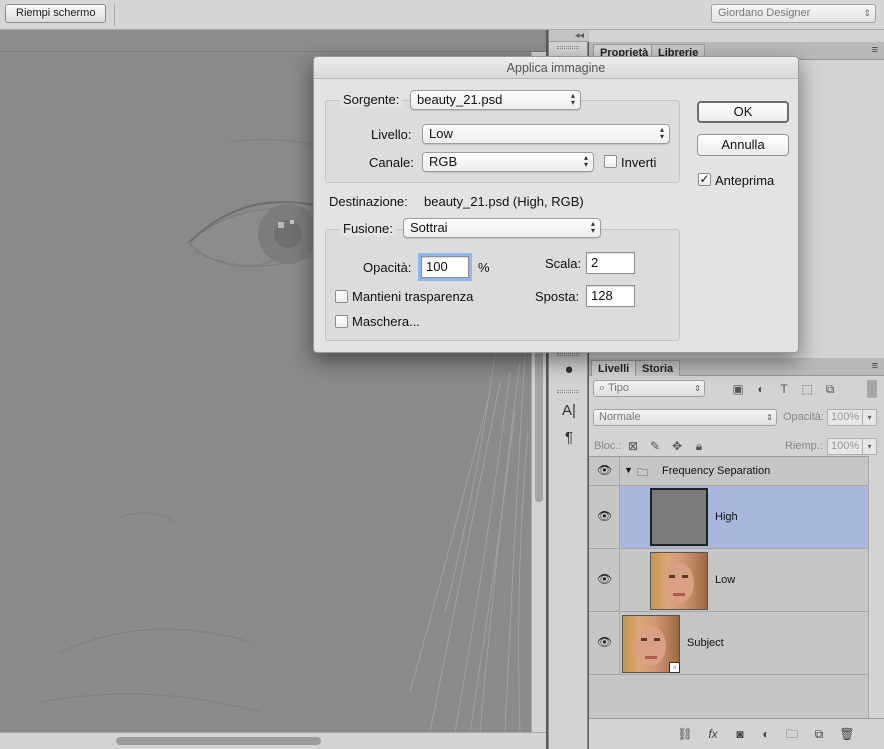 This screenshot has height=749, width=884. I want to click on source-label: Sorgente:, so click(371, 99).